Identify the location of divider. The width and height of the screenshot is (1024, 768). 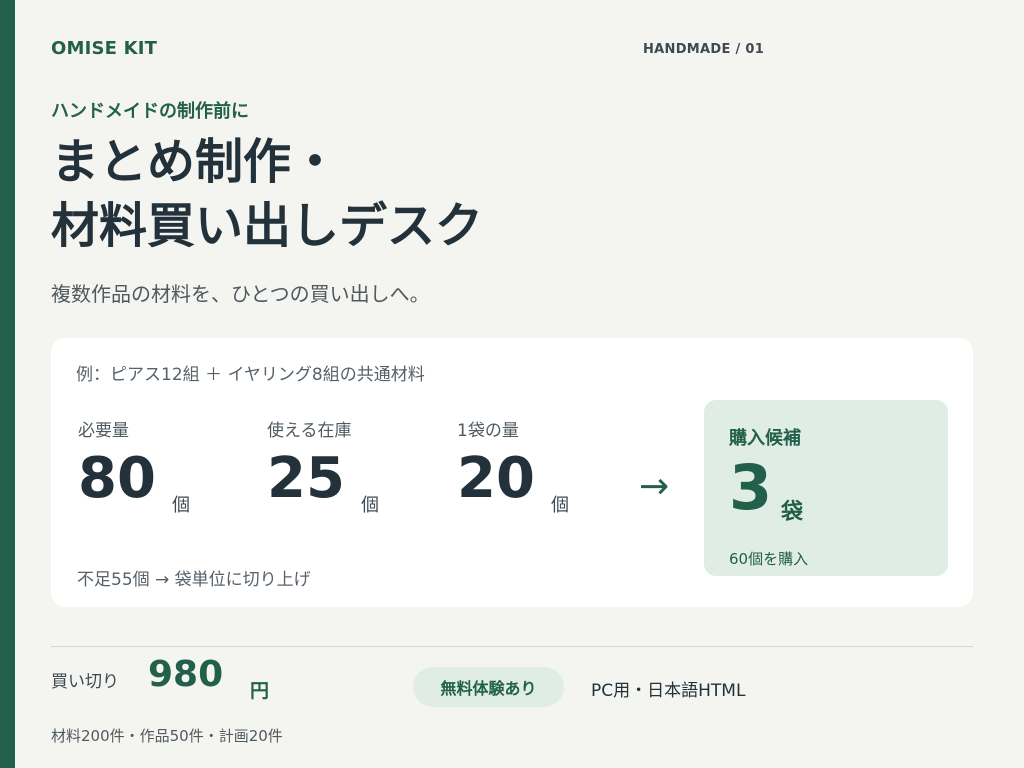
(512, 646).